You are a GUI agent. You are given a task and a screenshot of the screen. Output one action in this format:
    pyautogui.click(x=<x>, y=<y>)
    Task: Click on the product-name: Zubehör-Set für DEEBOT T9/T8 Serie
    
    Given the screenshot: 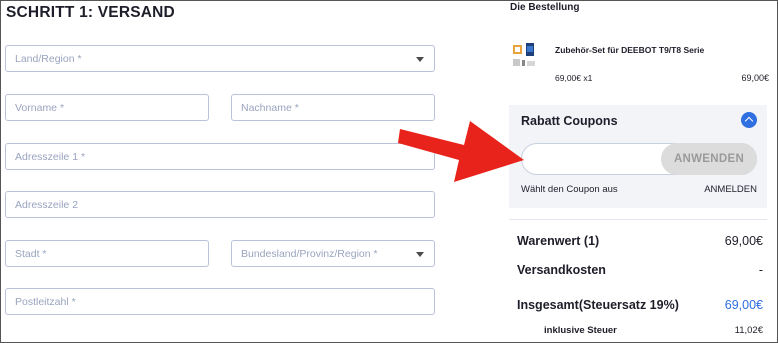 What is the action you would take?
    pyautogui.click(x=630, y=50)
    